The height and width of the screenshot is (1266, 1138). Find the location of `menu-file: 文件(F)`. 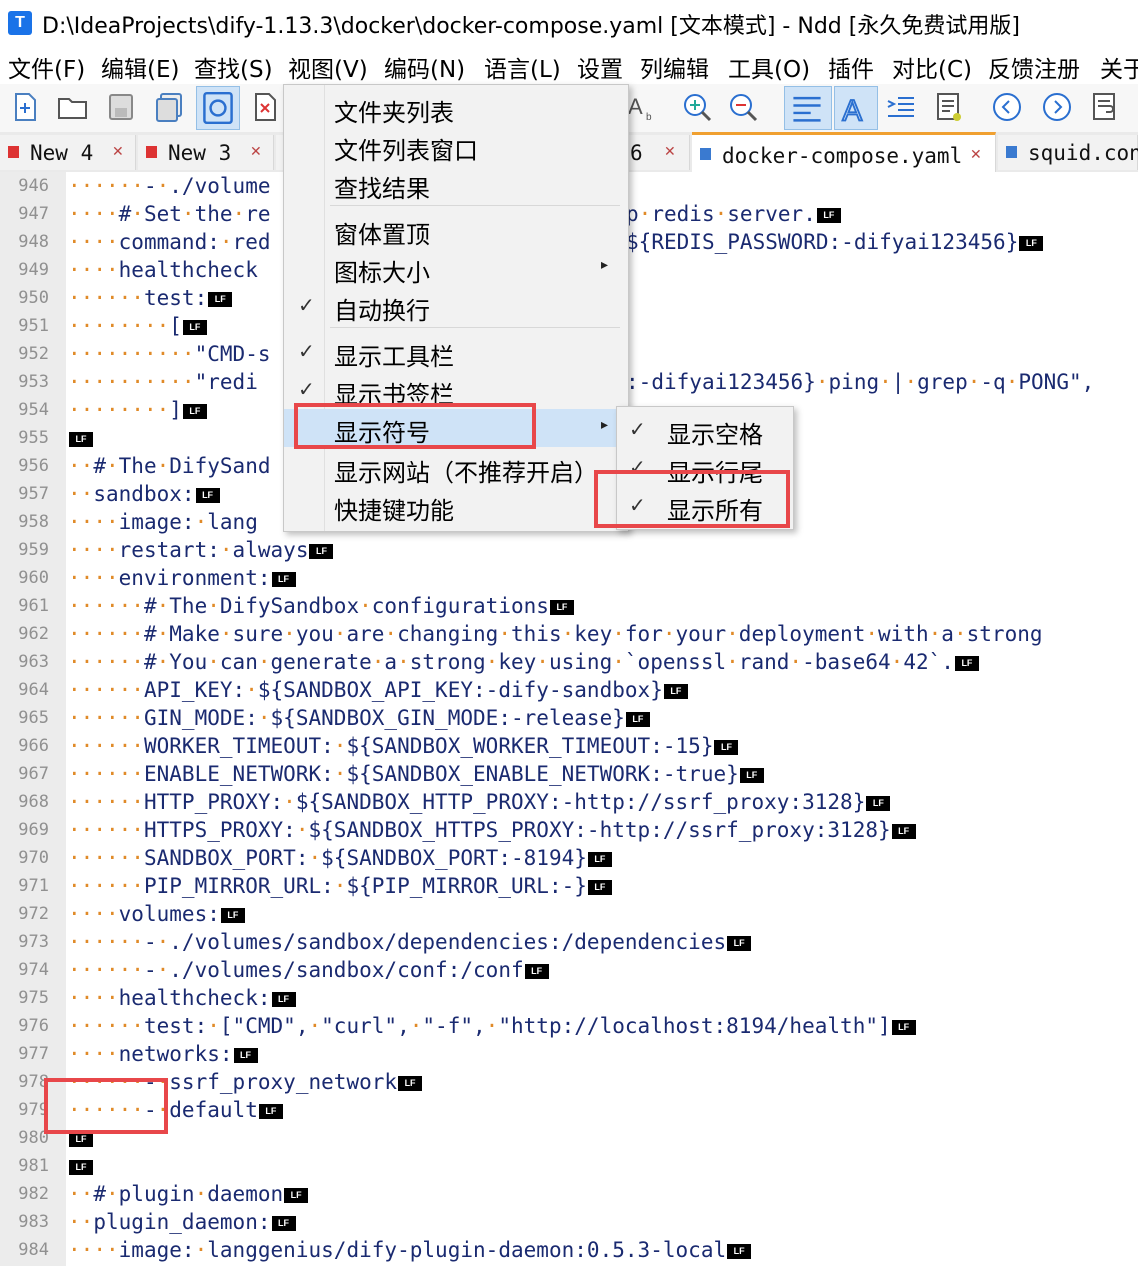

menu-file: 文件(F) is located at coordinates (46, 67).